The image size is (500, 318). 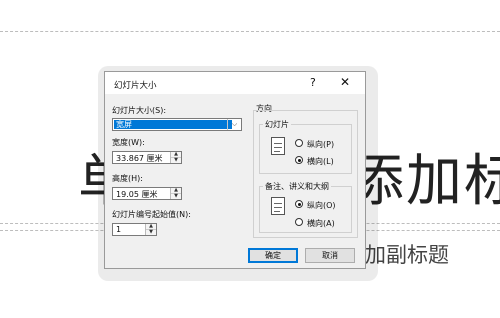 What do you see at coordinates (299, 143) in the screenshot?
I see `slides-portrait-radio` at bounding box center [299, 143].